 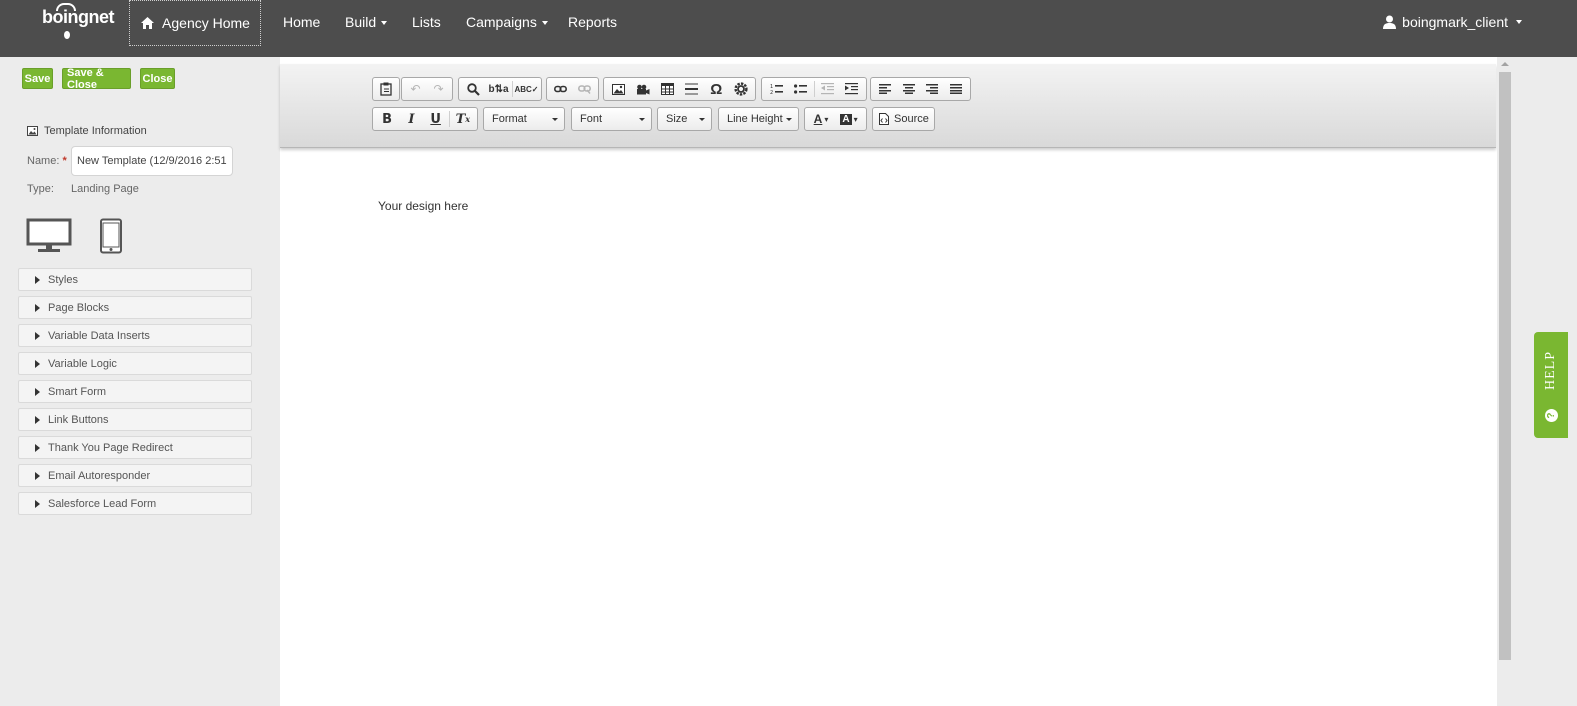 I want to click on background-color-icon: A ▾, so click(x=849, y=119).